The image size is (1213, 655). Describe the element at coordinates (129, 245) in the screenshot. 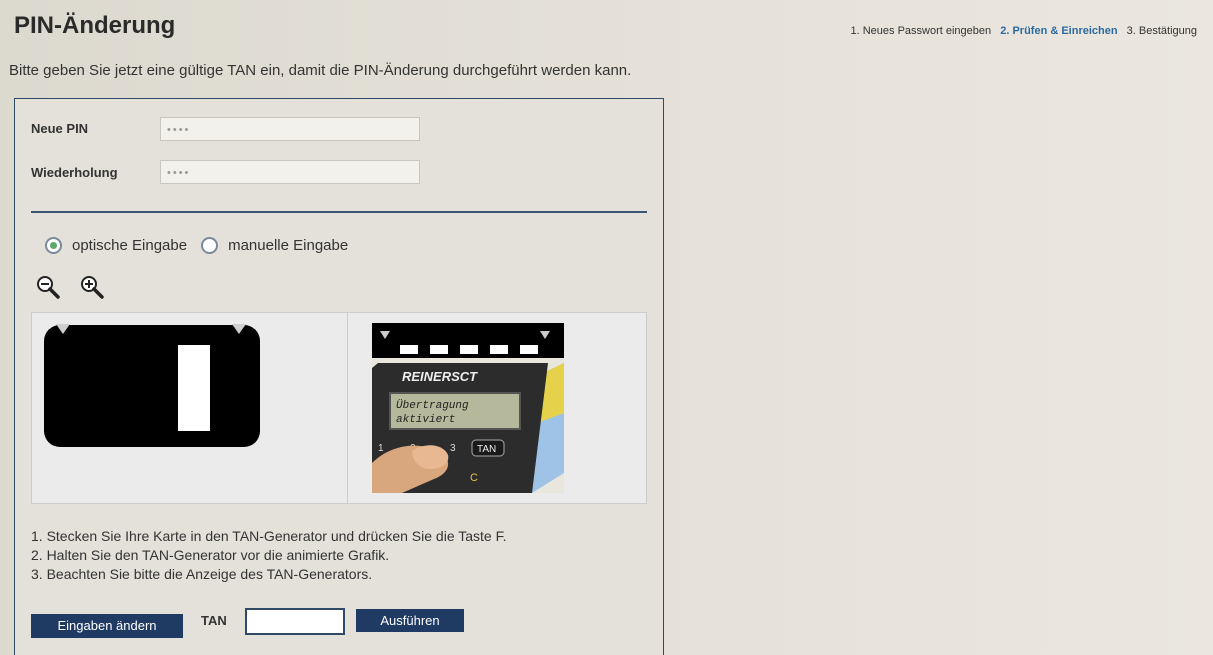

I see `optical-label: optische Eingabe` at that location.